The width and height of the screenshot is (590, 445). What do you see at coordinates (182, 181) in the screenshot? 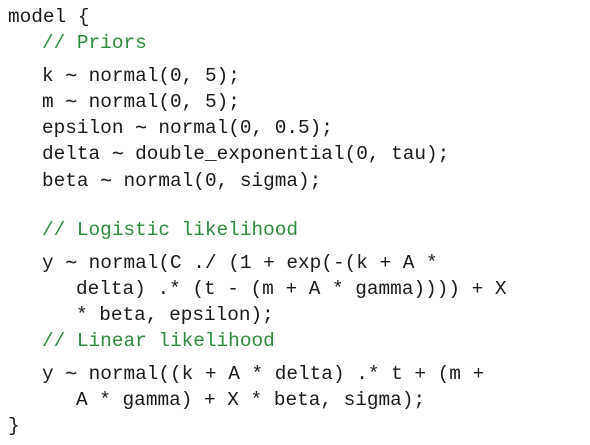
I see `prior-beta-line: beta ∼ normal(0, sigma);` at bounding box center [182, 181].